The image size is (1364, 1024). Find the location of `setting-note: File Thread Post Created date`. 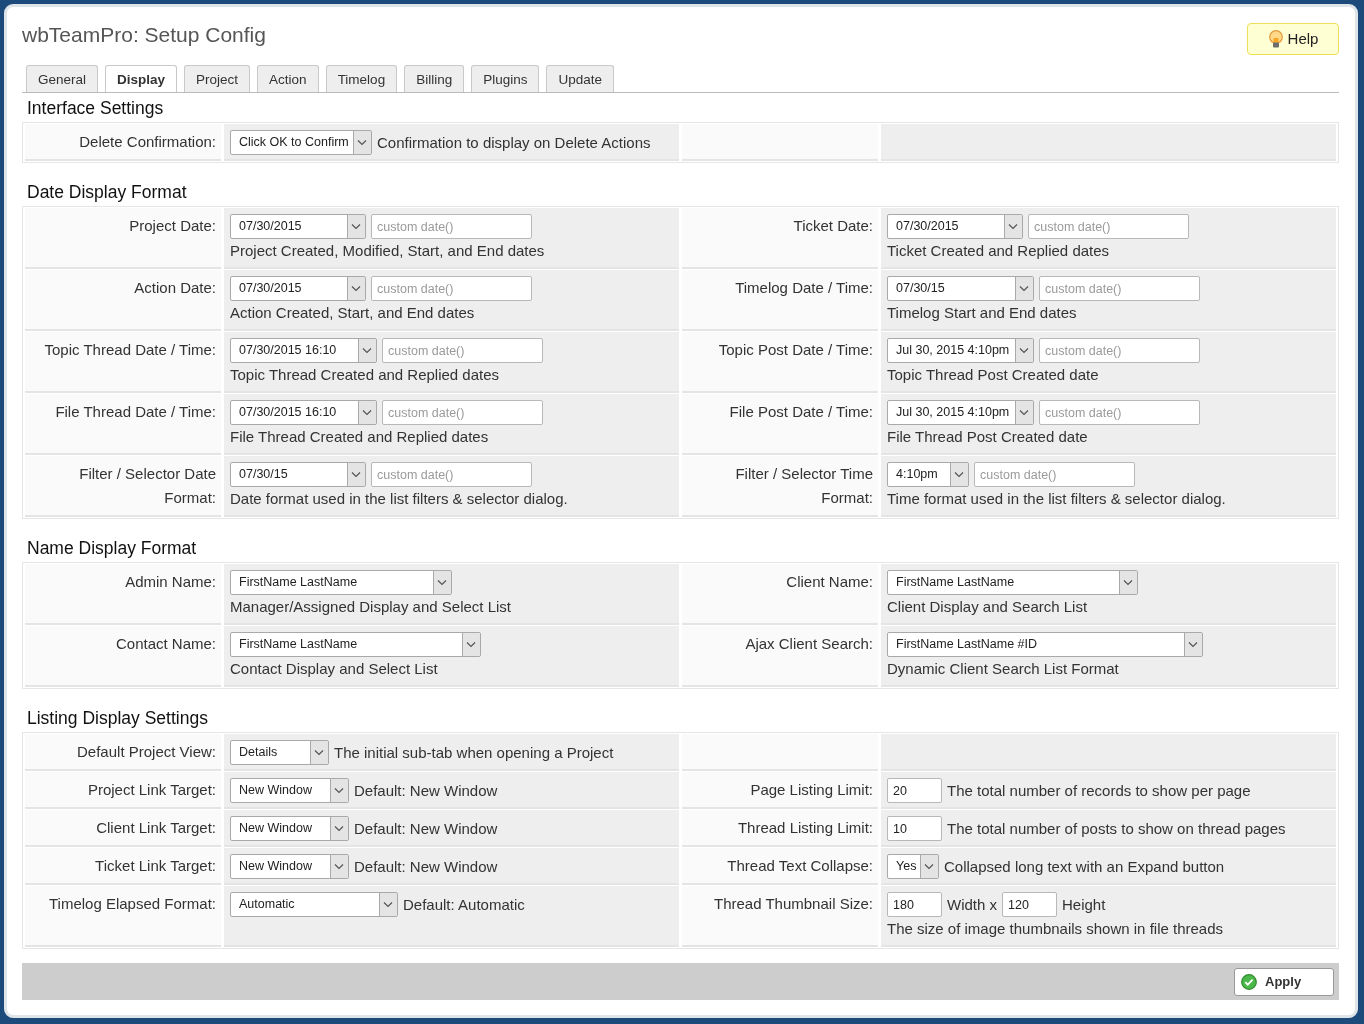

setting-note: File Thread Post Created date is located at coordinates (987, 437).